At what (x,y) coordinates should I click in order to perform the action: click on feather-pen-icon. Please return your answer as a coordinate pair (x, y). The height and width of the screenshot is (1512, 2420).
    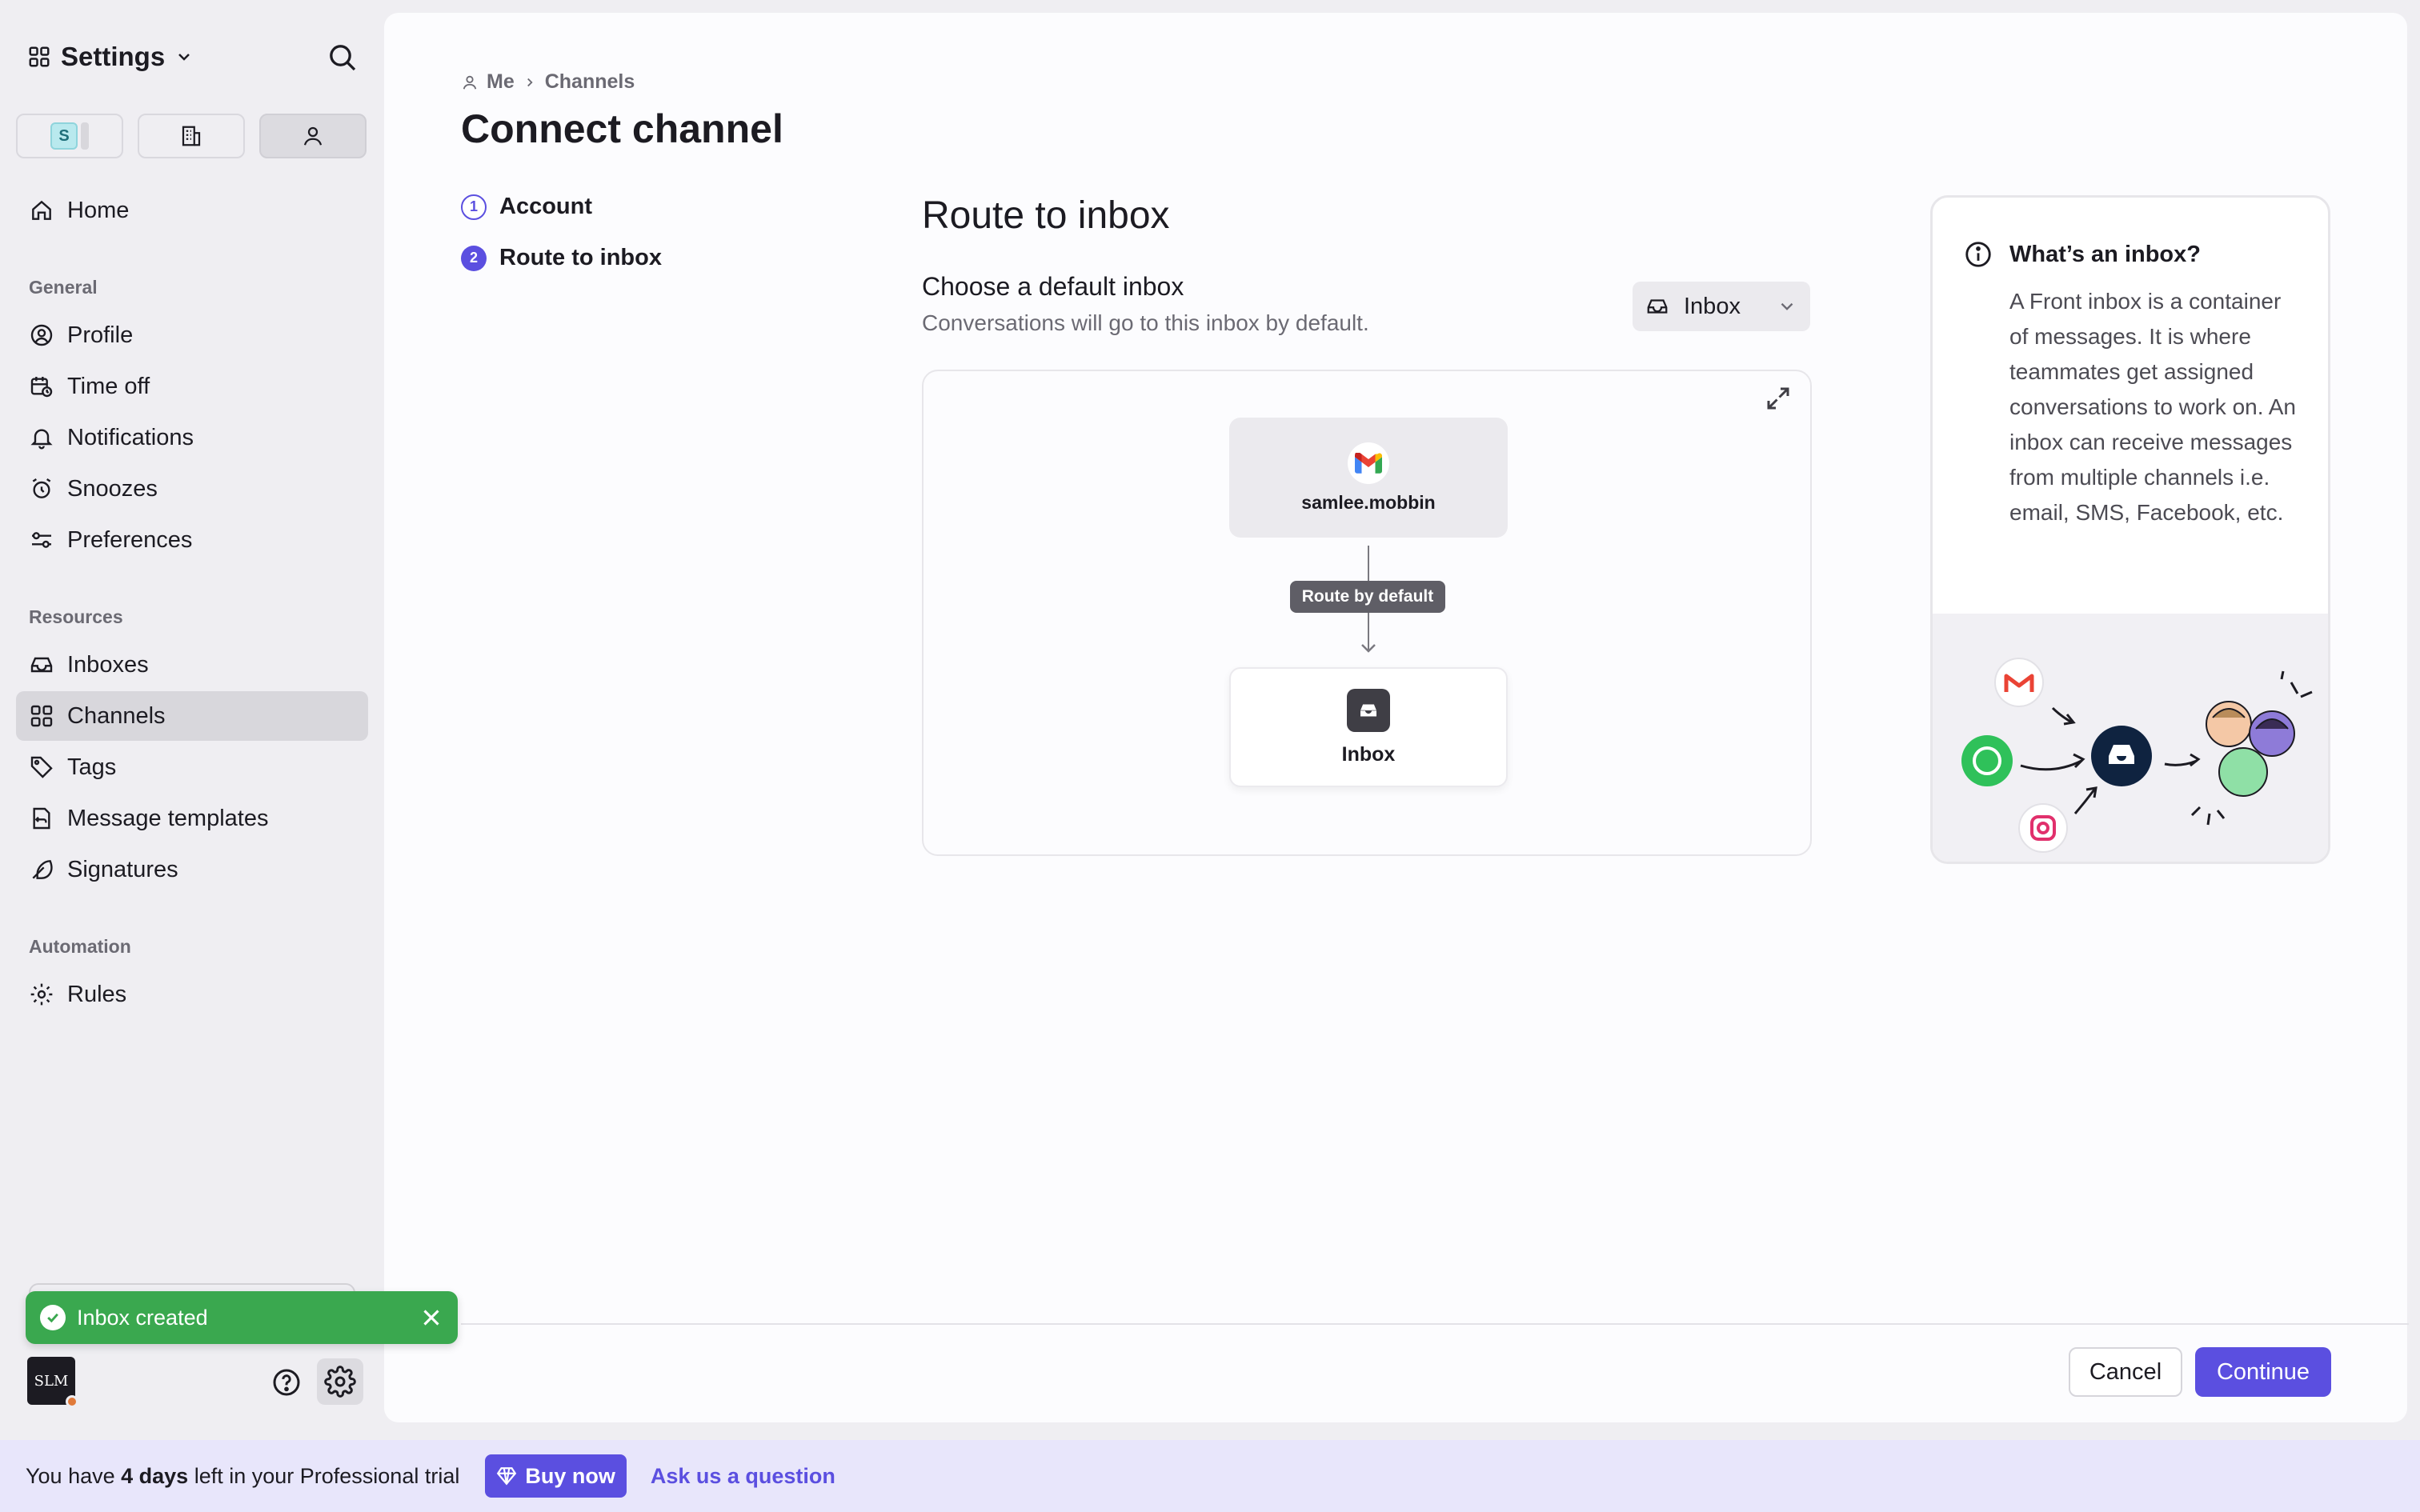
    Looking at the image, I should click on (42, 869).